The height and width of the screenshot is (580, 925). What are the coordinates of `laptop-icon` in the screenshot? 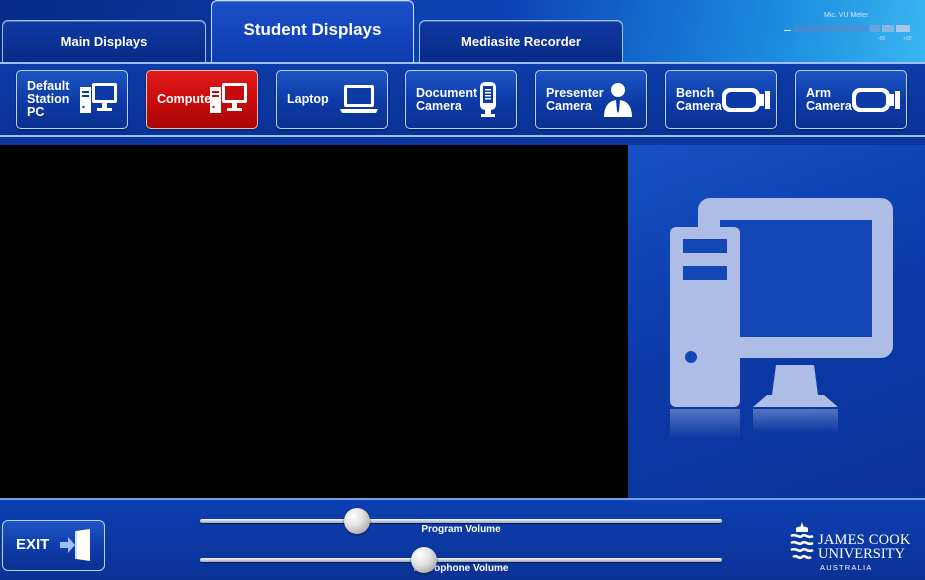 It's located at (359, 99).